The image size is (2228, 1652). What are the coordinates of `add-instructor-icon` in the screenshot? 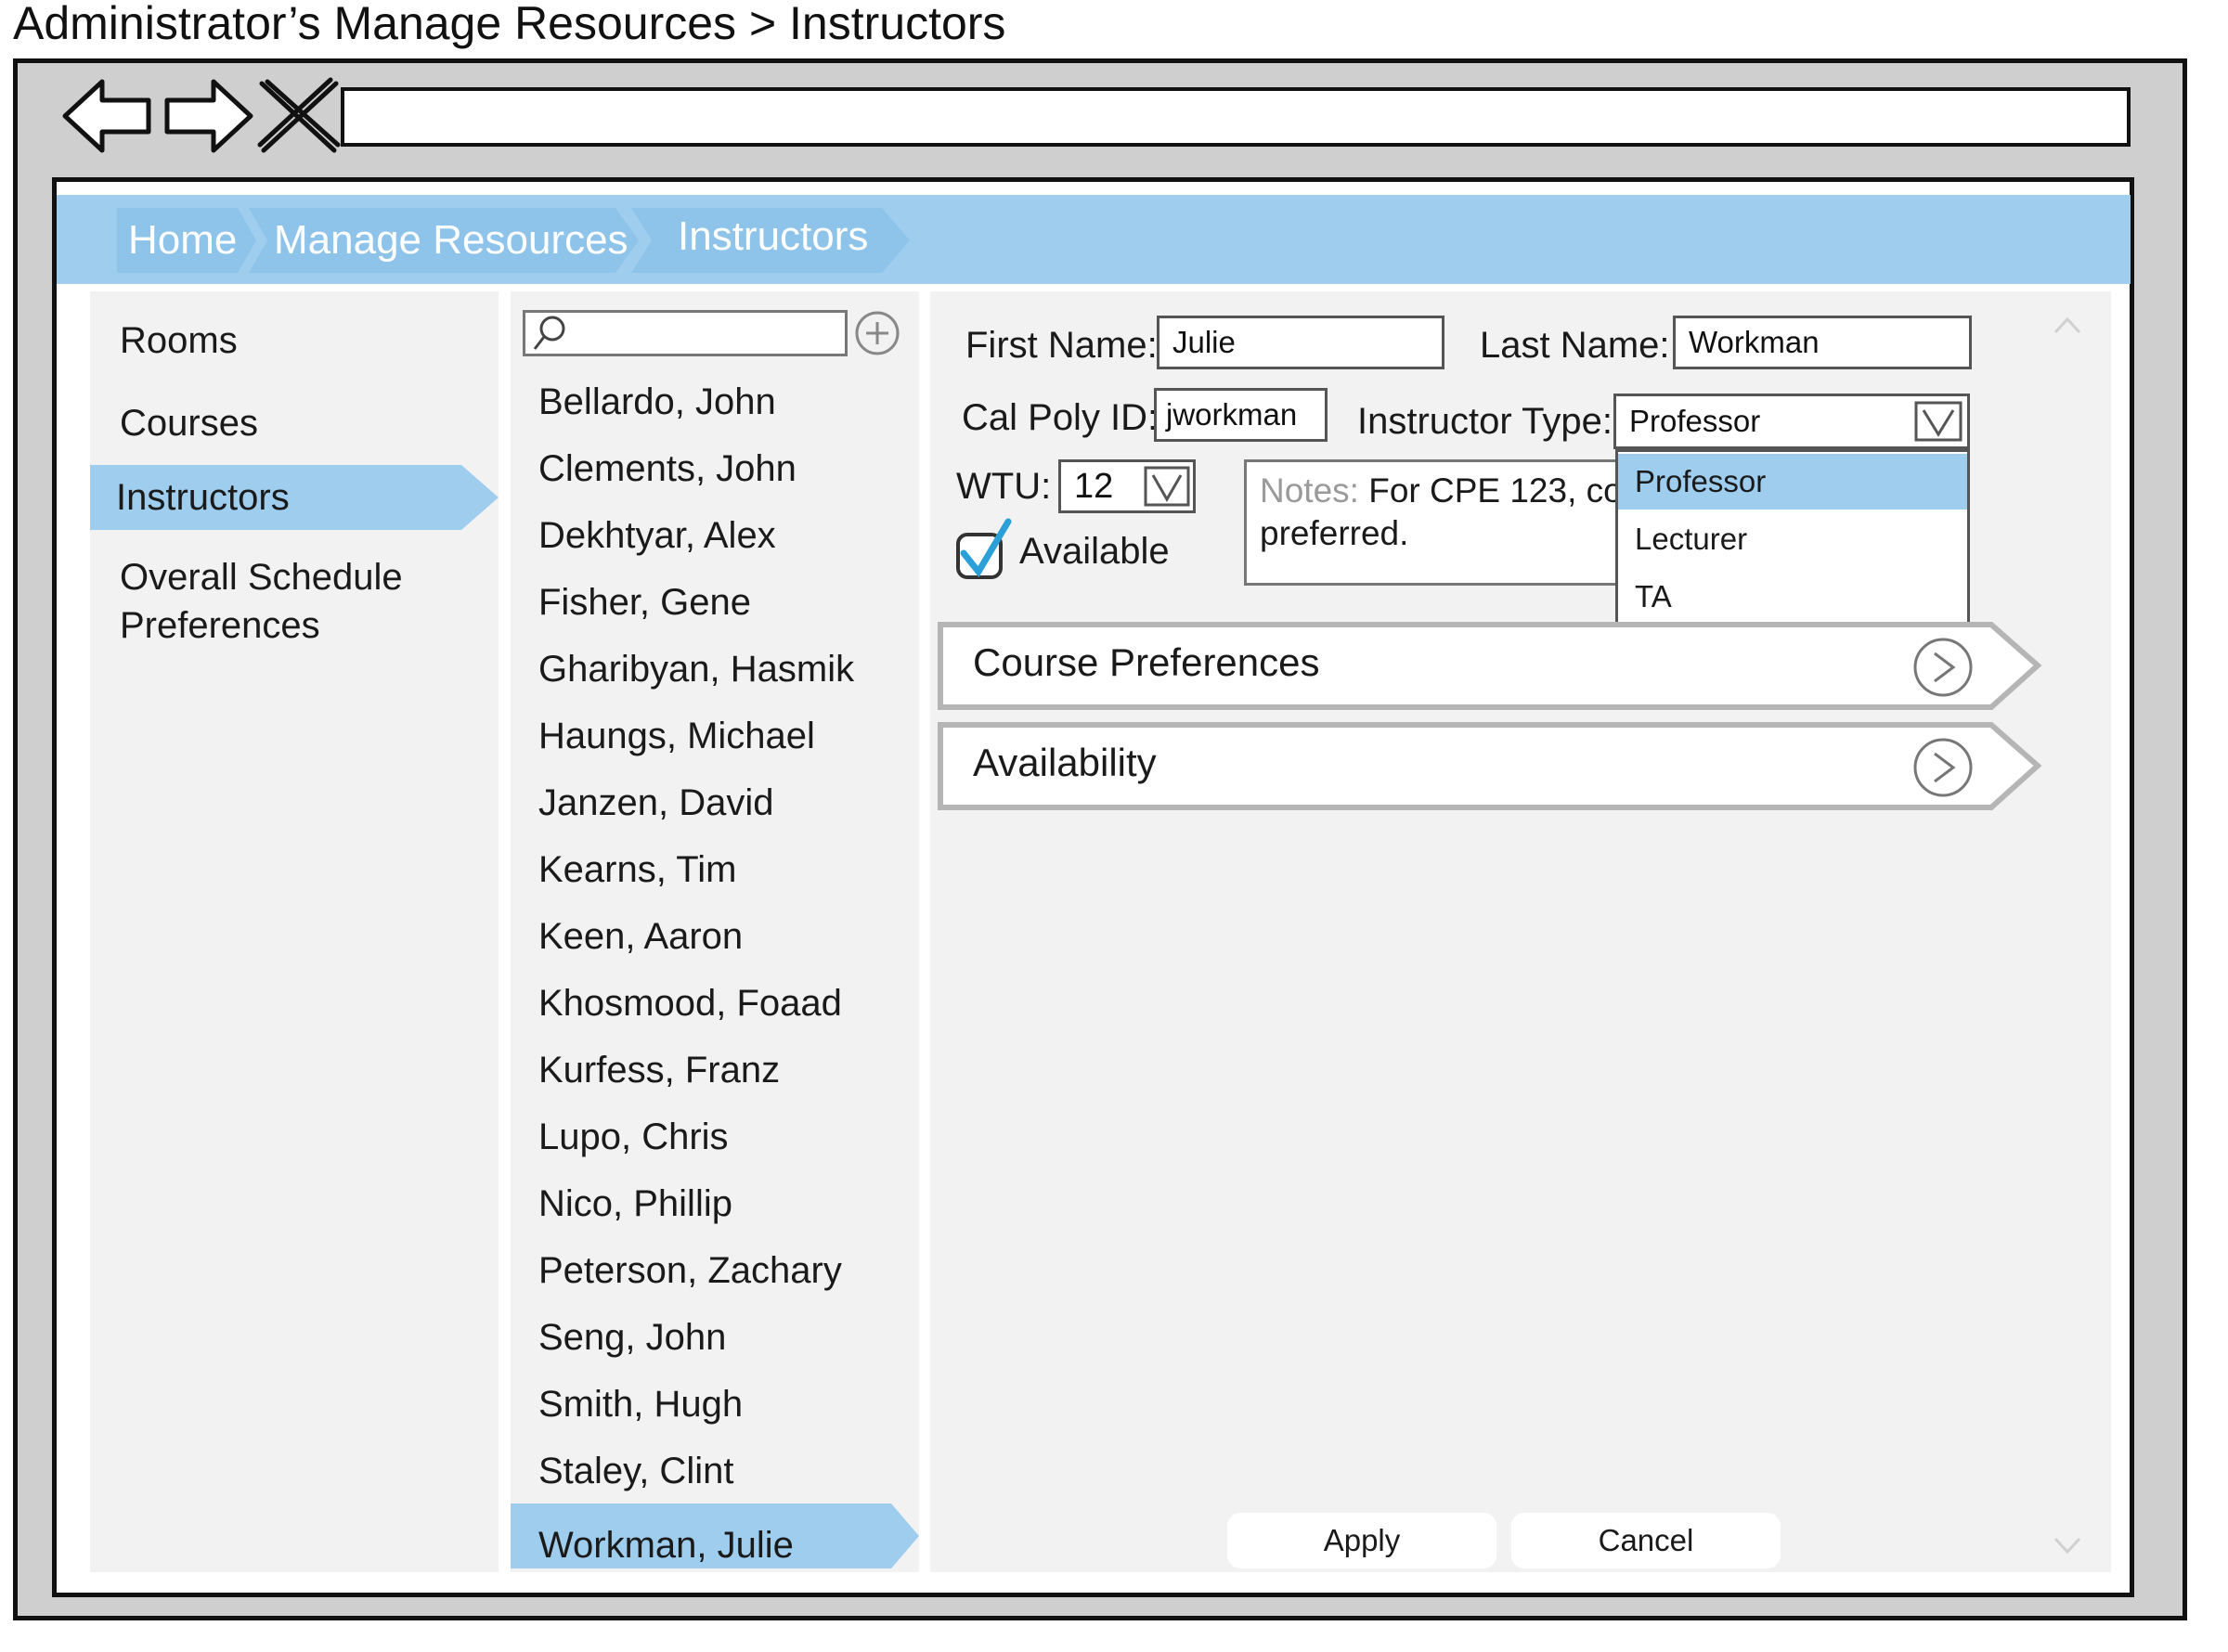 It's located at (877, 333).